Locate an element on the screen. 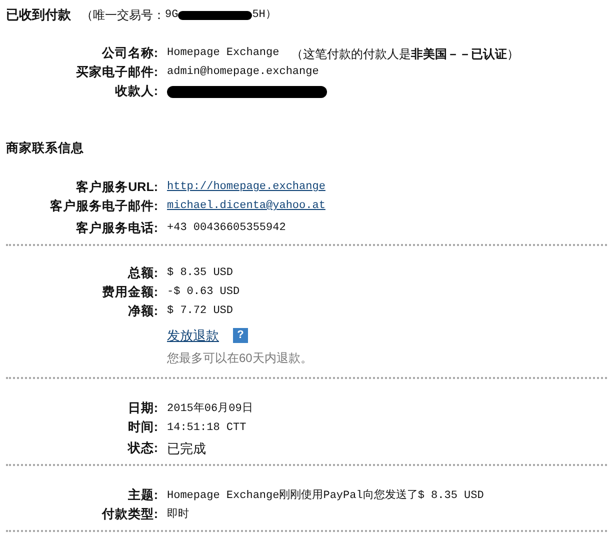 The width and height of the screenshot is (613, 533). amount-value: $ 8.35 USD is located at coordinates (200, 273).